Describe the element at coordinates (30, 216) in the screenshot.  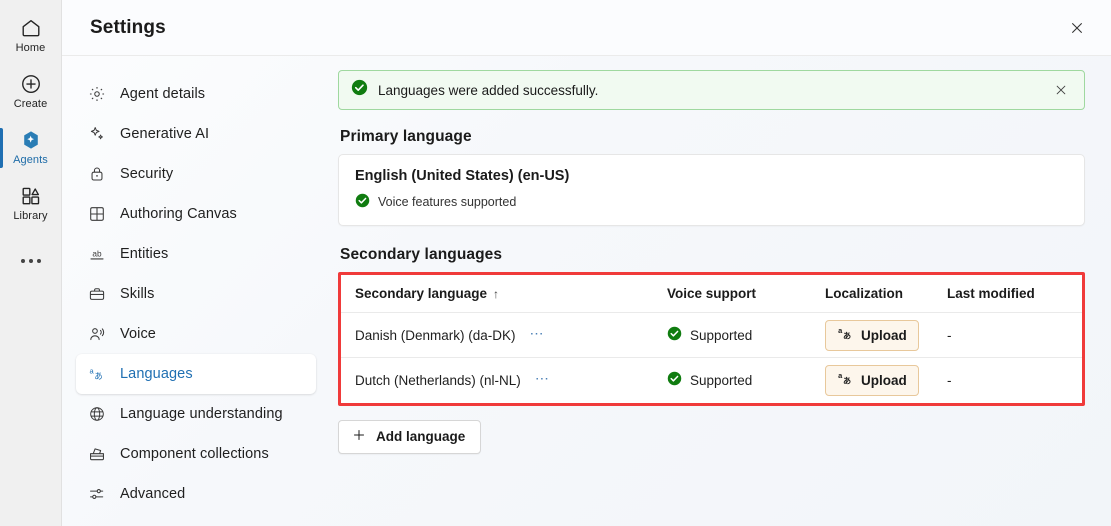
I see `rail-item-library-label: Library` at that location.